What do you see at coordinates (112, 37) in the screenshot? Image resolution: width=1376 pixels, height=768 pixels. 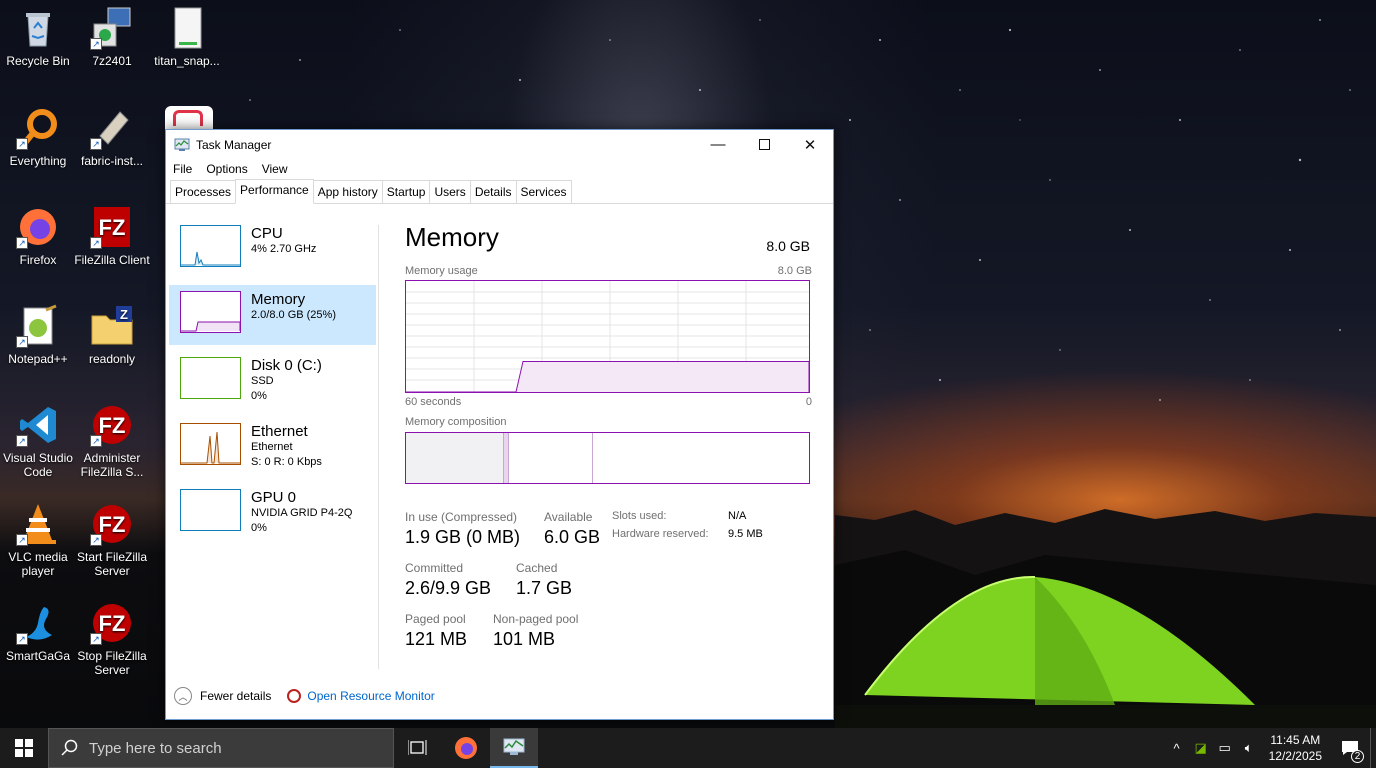 I see `desktop-icon-7z2401: ↗ 7z2401` at bounding box center [112, 37].